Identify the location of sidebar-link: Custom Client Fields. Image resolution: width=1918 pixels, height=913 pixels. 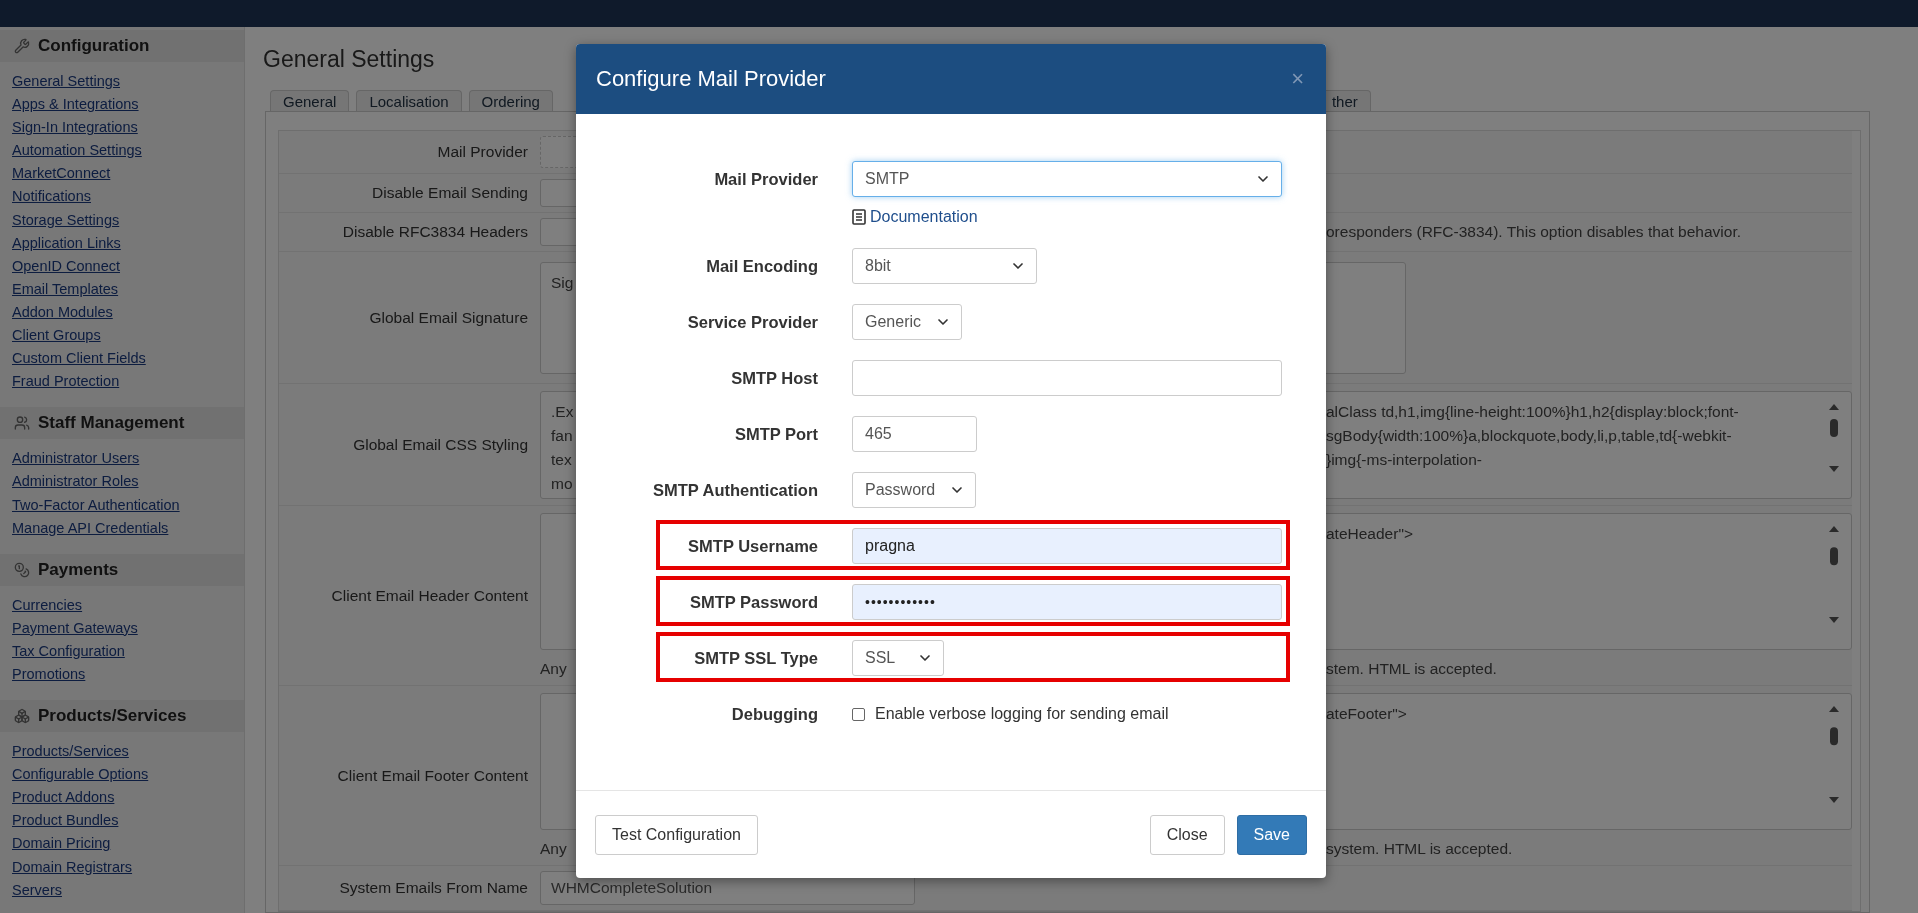
(79, 359).